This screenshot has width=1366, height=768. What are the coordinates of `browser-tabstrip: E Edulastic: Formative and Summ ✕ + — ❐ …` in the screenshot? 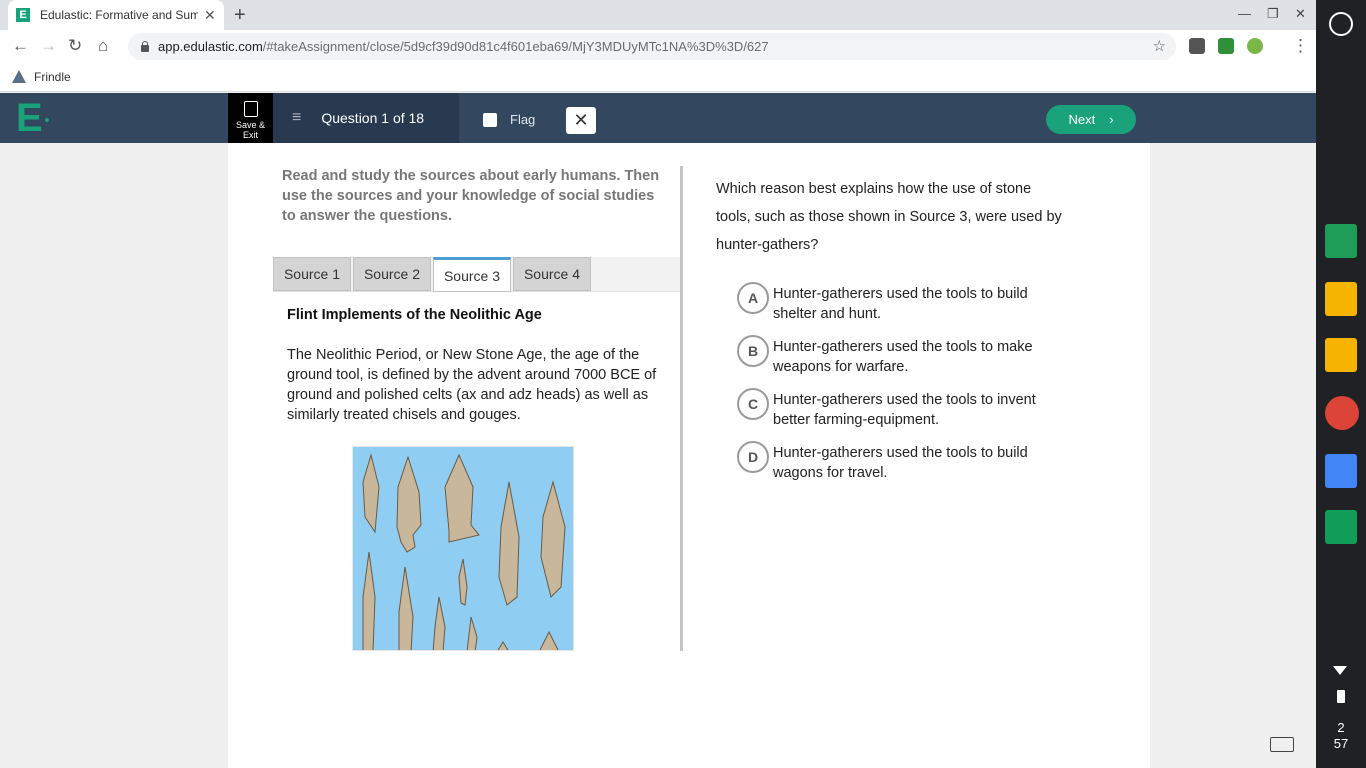 It's located at (658, 15).